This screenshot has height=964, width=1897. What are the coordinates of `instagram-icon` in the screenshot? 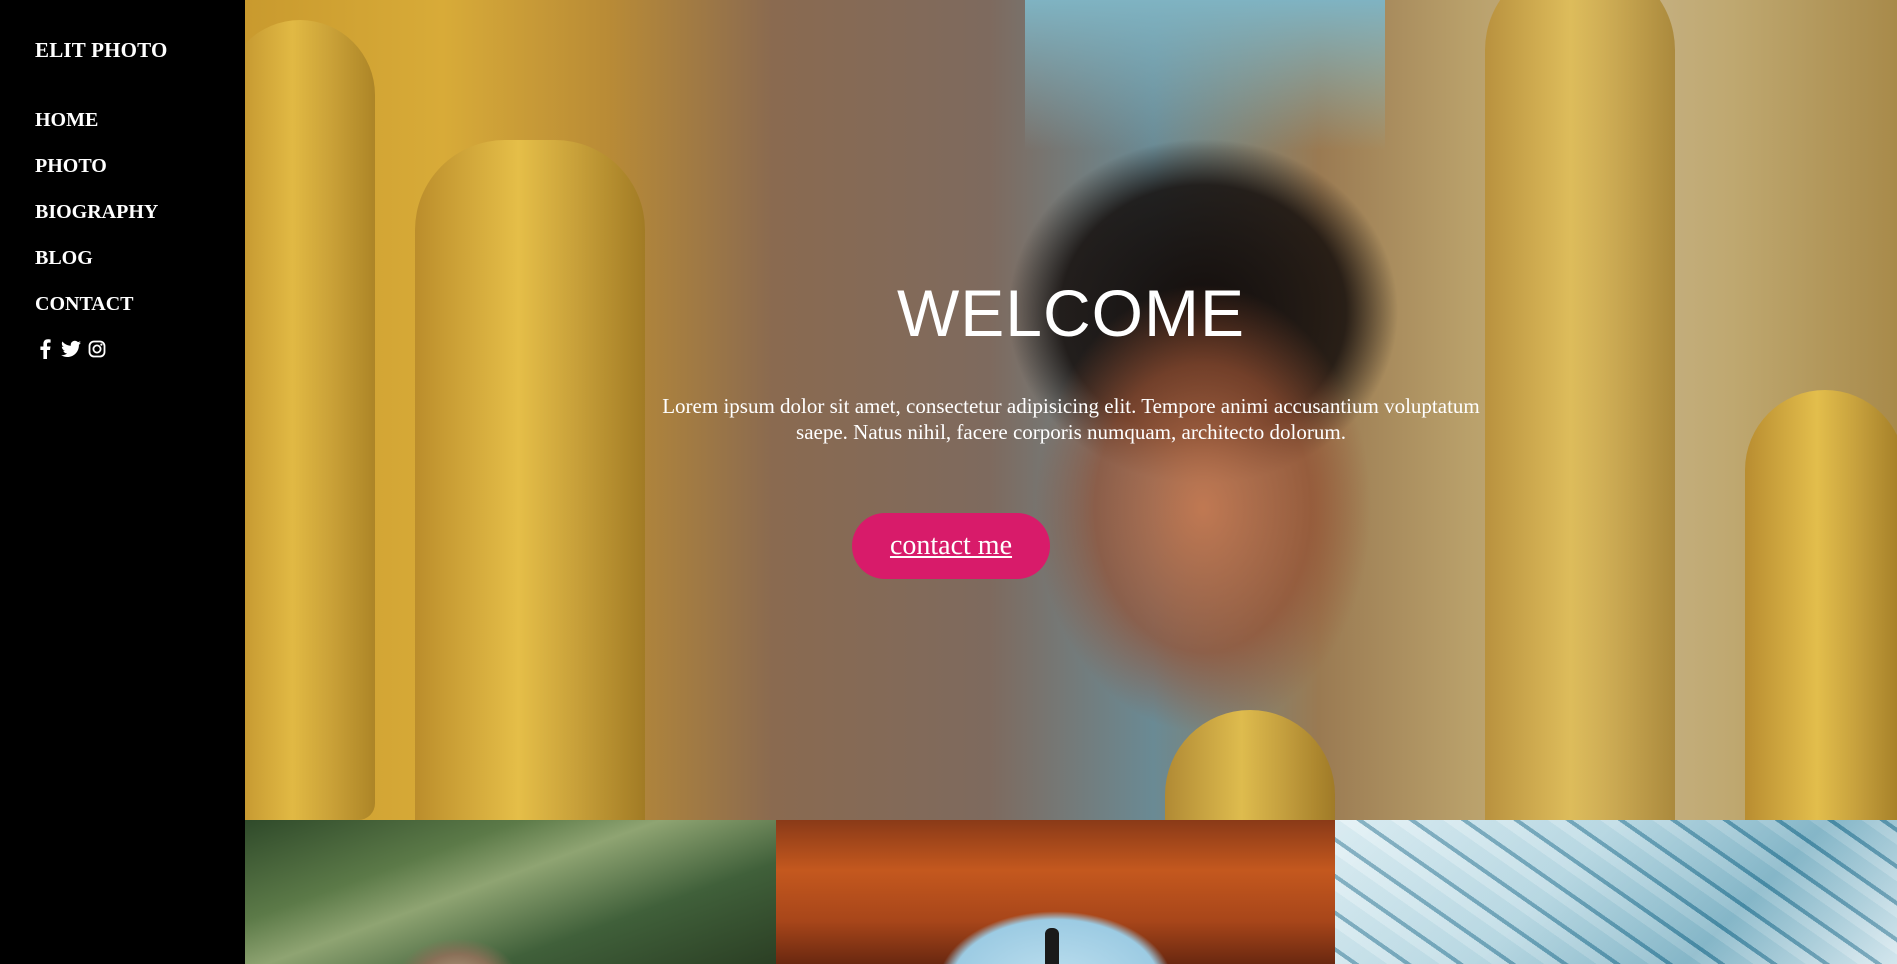 It's located at (97, 349).